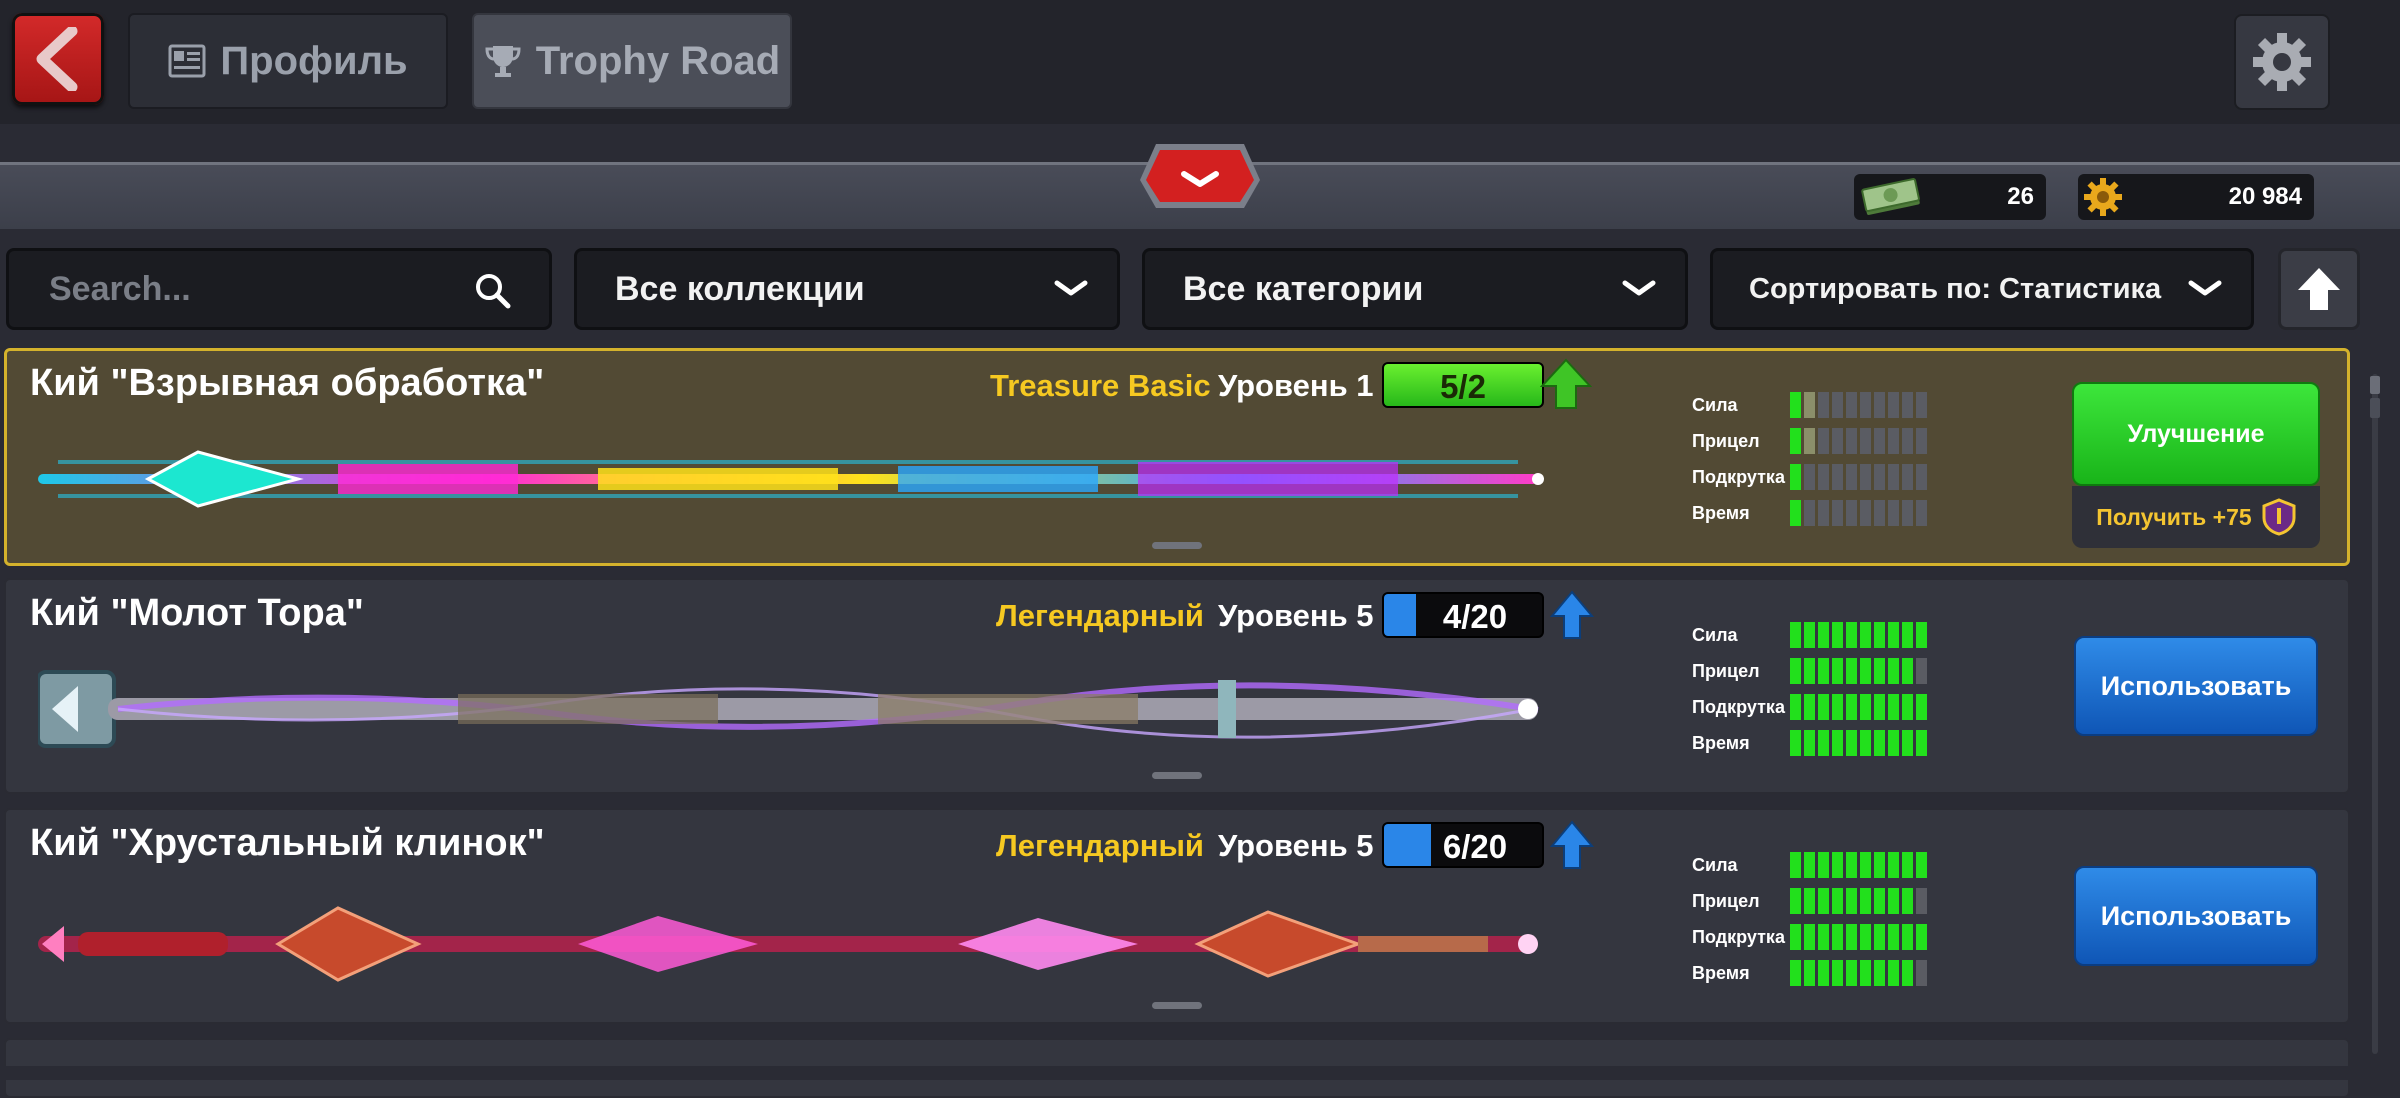 The width and height of the screenshot is (2400, 1098). What do you see at coordinates (788, 709) in the screenshot?
I see `cue-image-thor-hammer` at bounding box center [788, 709].